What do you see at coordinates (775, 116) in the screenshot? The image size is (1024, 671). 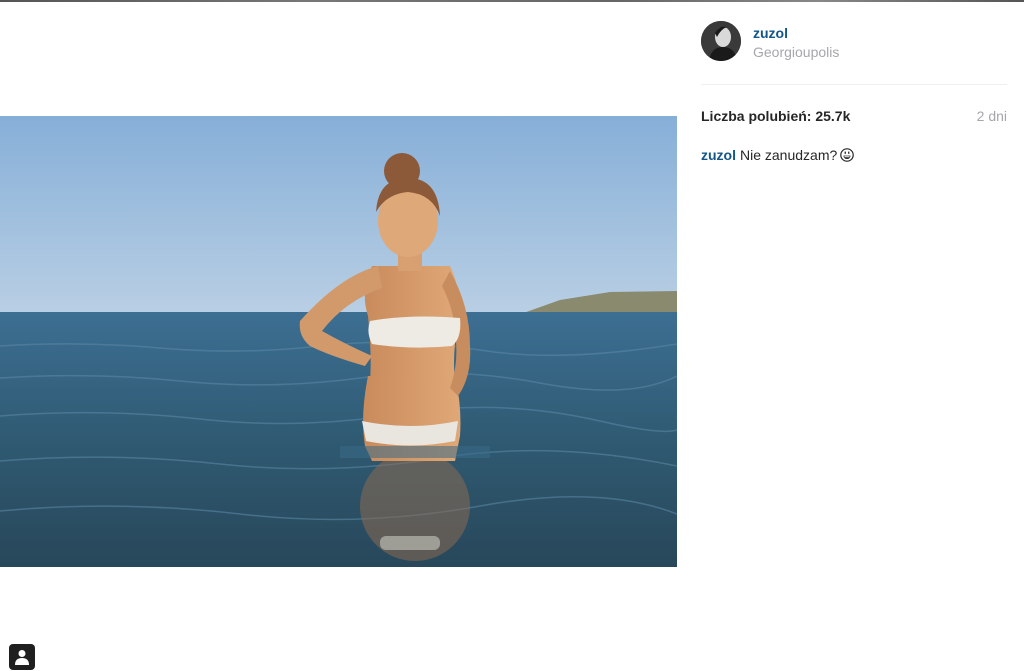 I see `likes-count: Liczba polubień: 25.7k` at bounding box center [775, 116].